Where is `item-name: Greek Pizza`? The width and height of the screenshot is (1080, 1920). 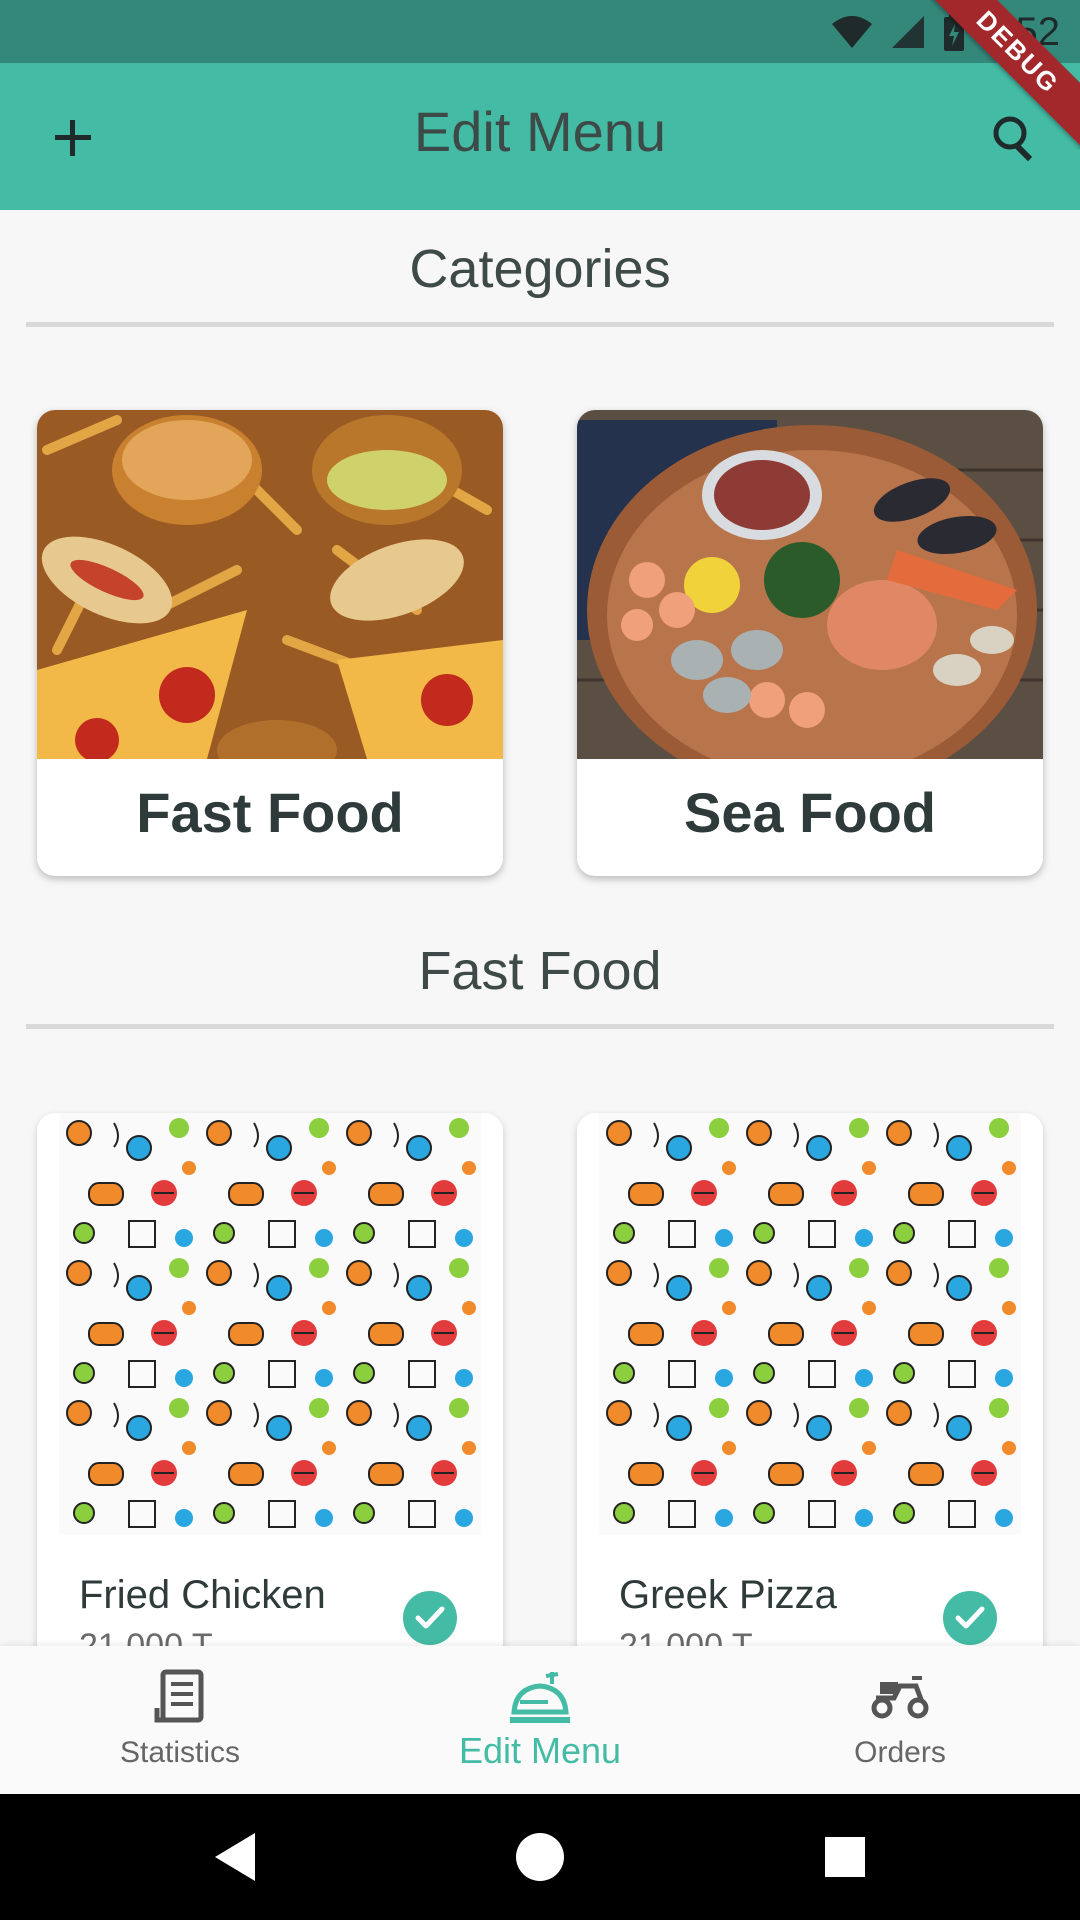 item-name: Greek Pizza is located at coordinates (728, 1595).